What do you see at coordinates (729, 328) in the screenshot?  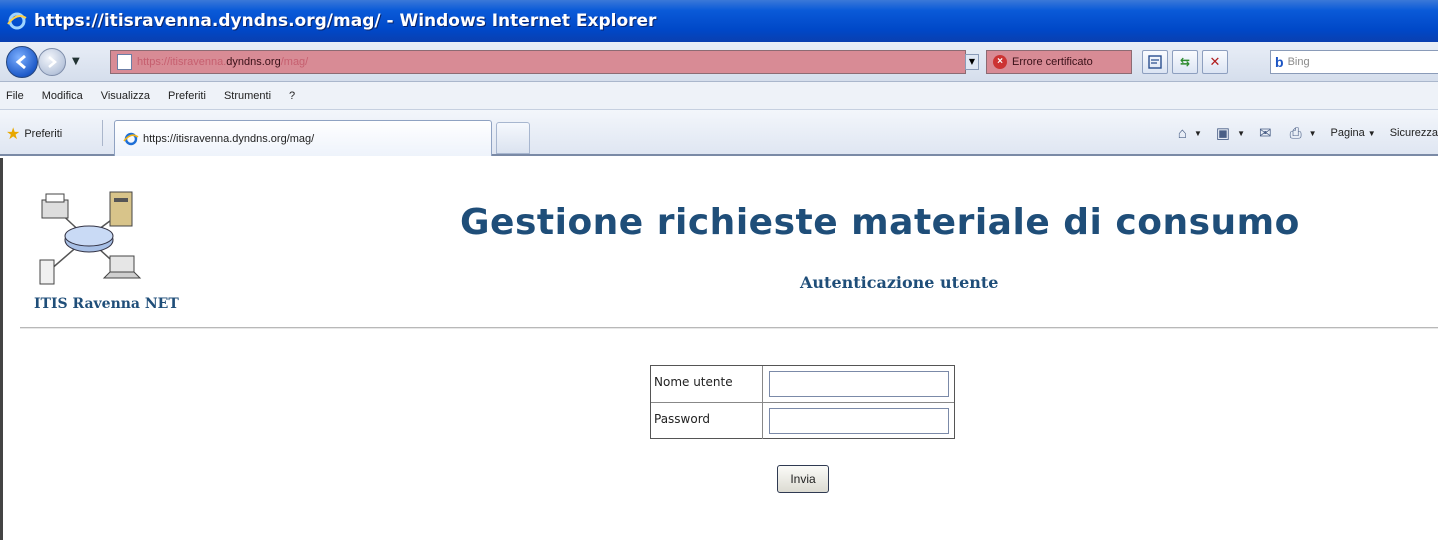 I see `header-divider` at bounding box center [729, 328].